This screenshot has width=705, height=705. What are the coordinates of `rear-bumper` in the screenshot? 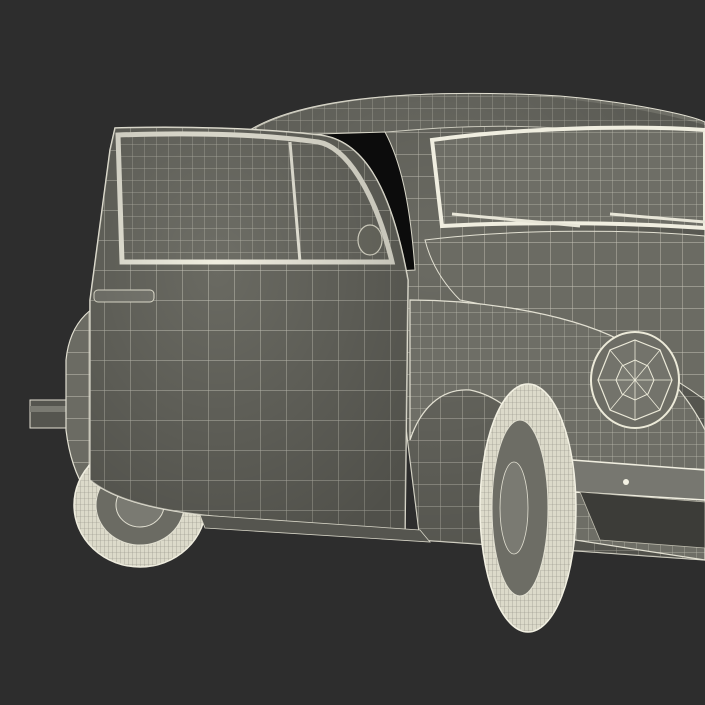 It's located at (50, 414).